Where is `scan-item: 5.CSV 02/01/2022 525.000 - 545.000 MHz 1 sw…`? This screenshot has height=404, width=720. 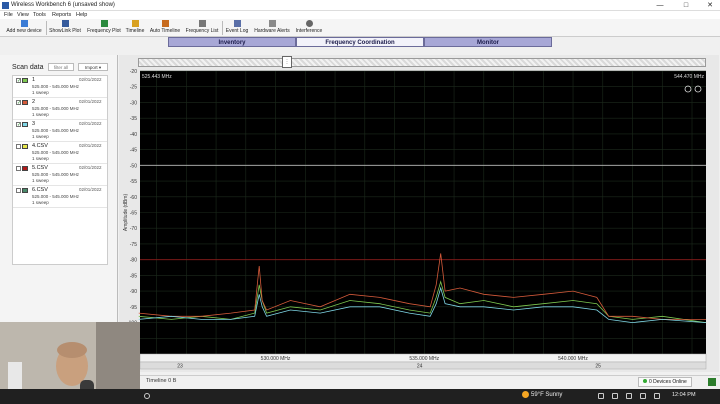
scan-item: 5.CSV 02/01/2022 525.000 - 545.000 MHz 1 sw… is located at coordinates (60, 175).